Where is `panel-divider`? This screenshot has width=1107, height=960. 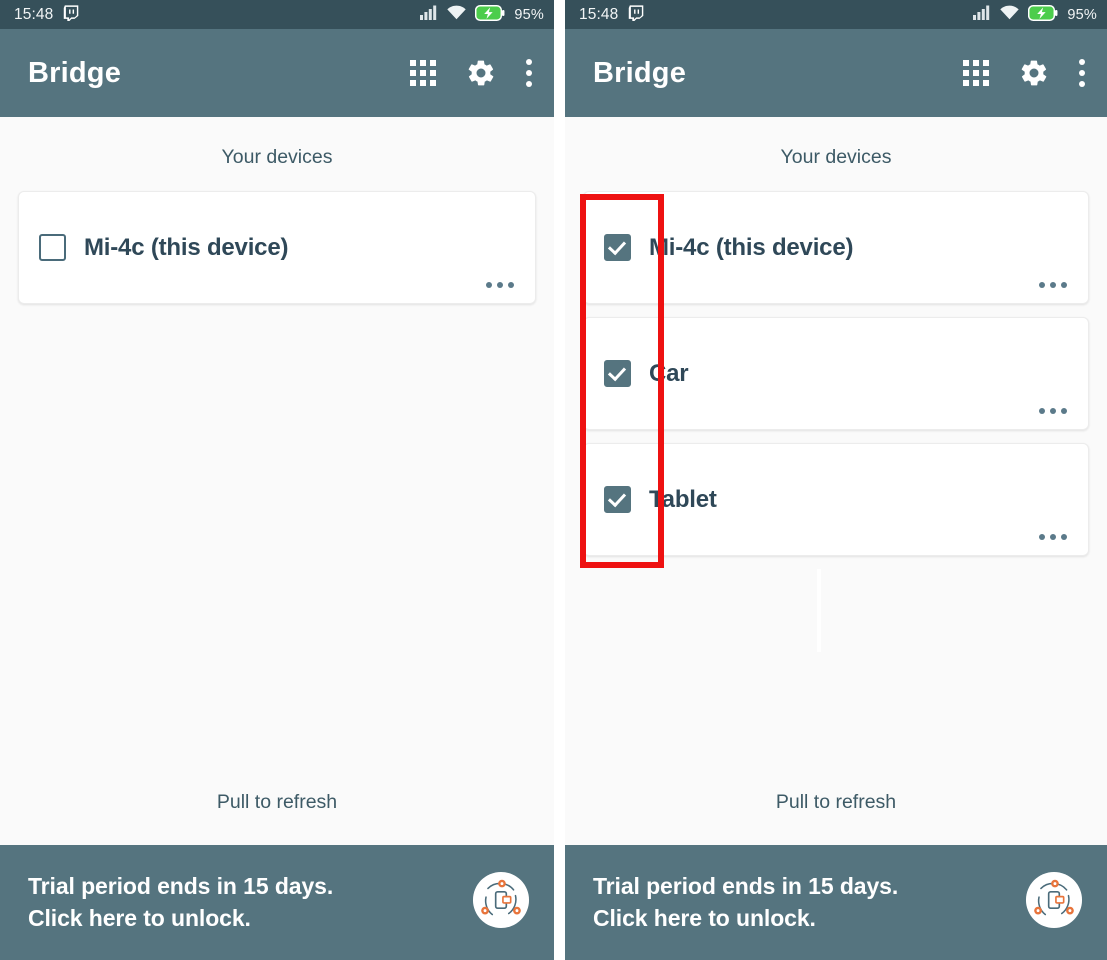
panel-divider is located at coordinates (559, 480).